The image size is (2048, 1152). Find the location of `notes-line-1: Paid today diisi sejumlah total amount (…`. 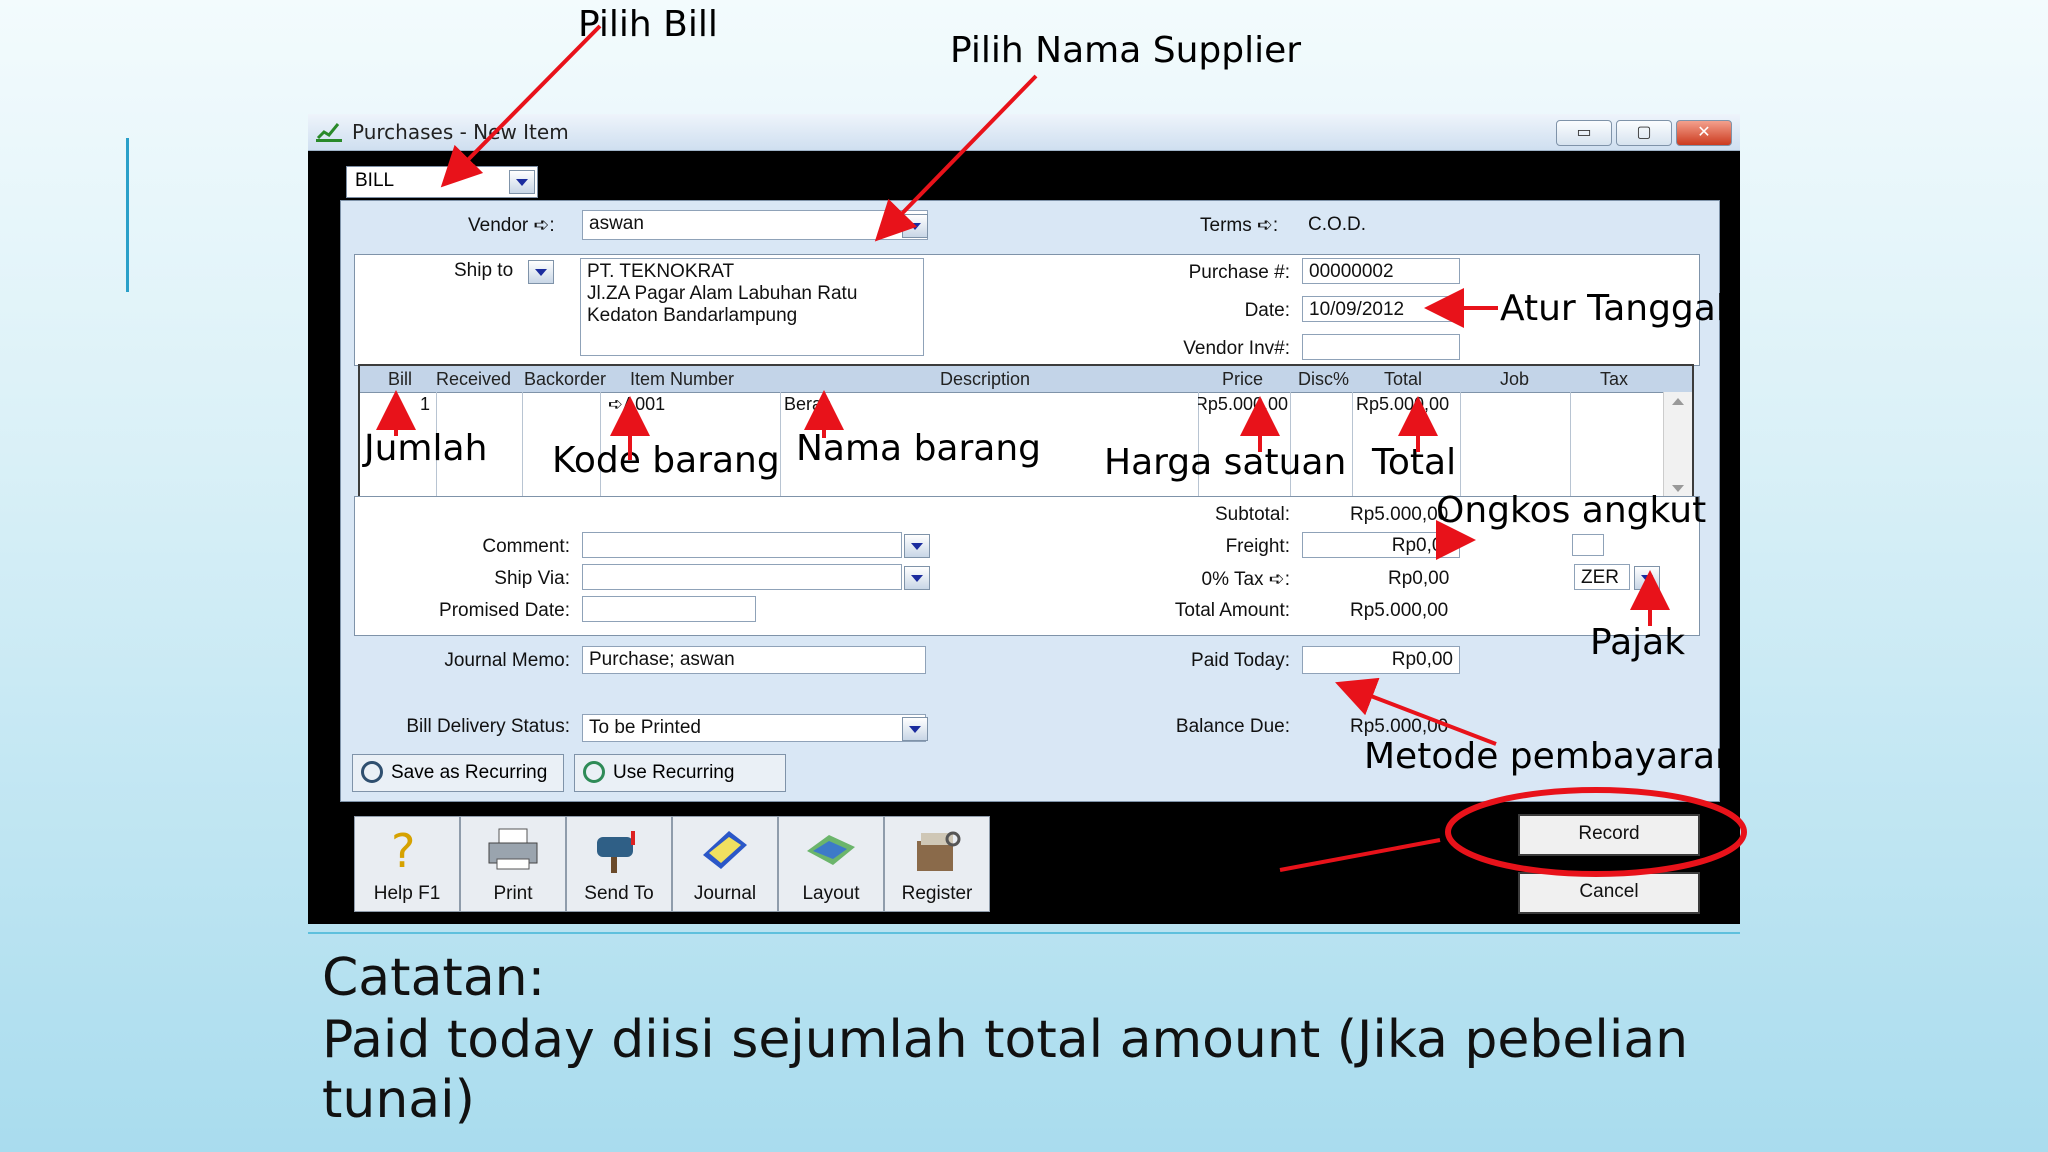

notes-line-1: Paid today diisi sejumlah total amount (… is located at coordinates (1005, 1040).